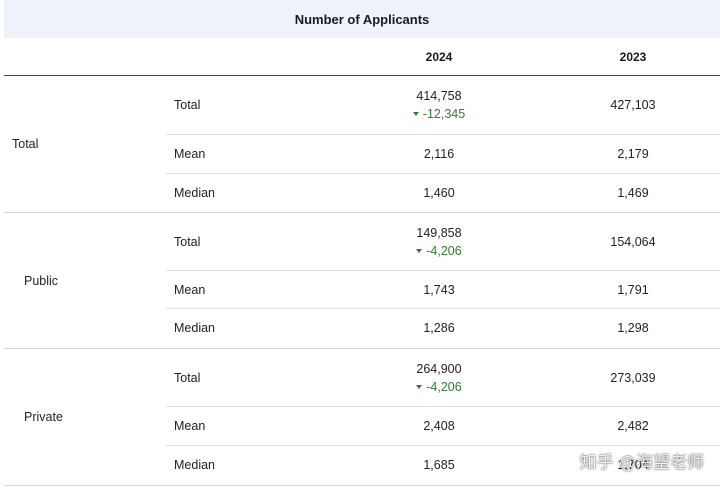 This screenshot has height=489, width=720. I want to click on group-label: Total, so click(25, 144).